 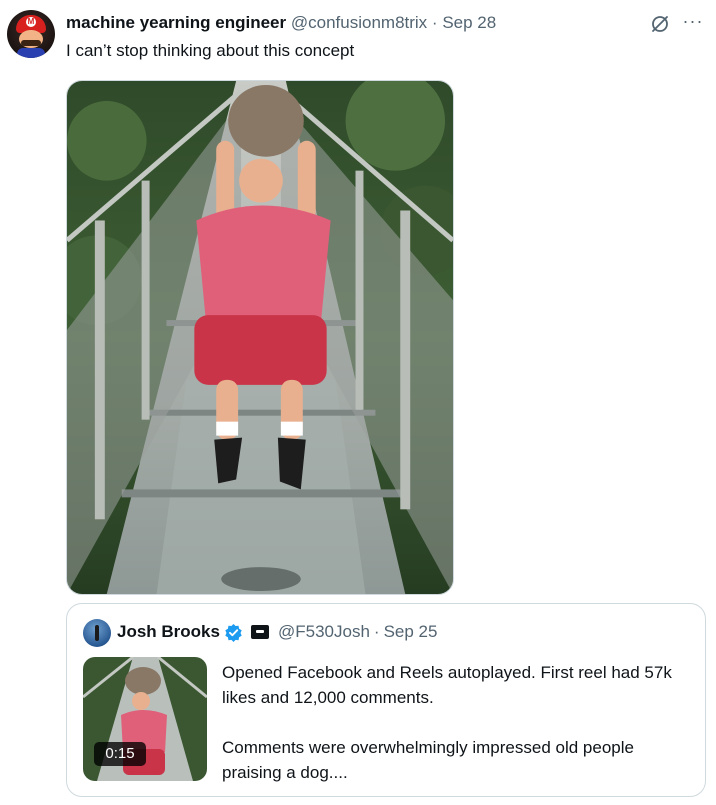 What do you see at coordinates (233, 632) in the screenshot?
I see `verified-badge-icon` at bounding box center [233, 632].